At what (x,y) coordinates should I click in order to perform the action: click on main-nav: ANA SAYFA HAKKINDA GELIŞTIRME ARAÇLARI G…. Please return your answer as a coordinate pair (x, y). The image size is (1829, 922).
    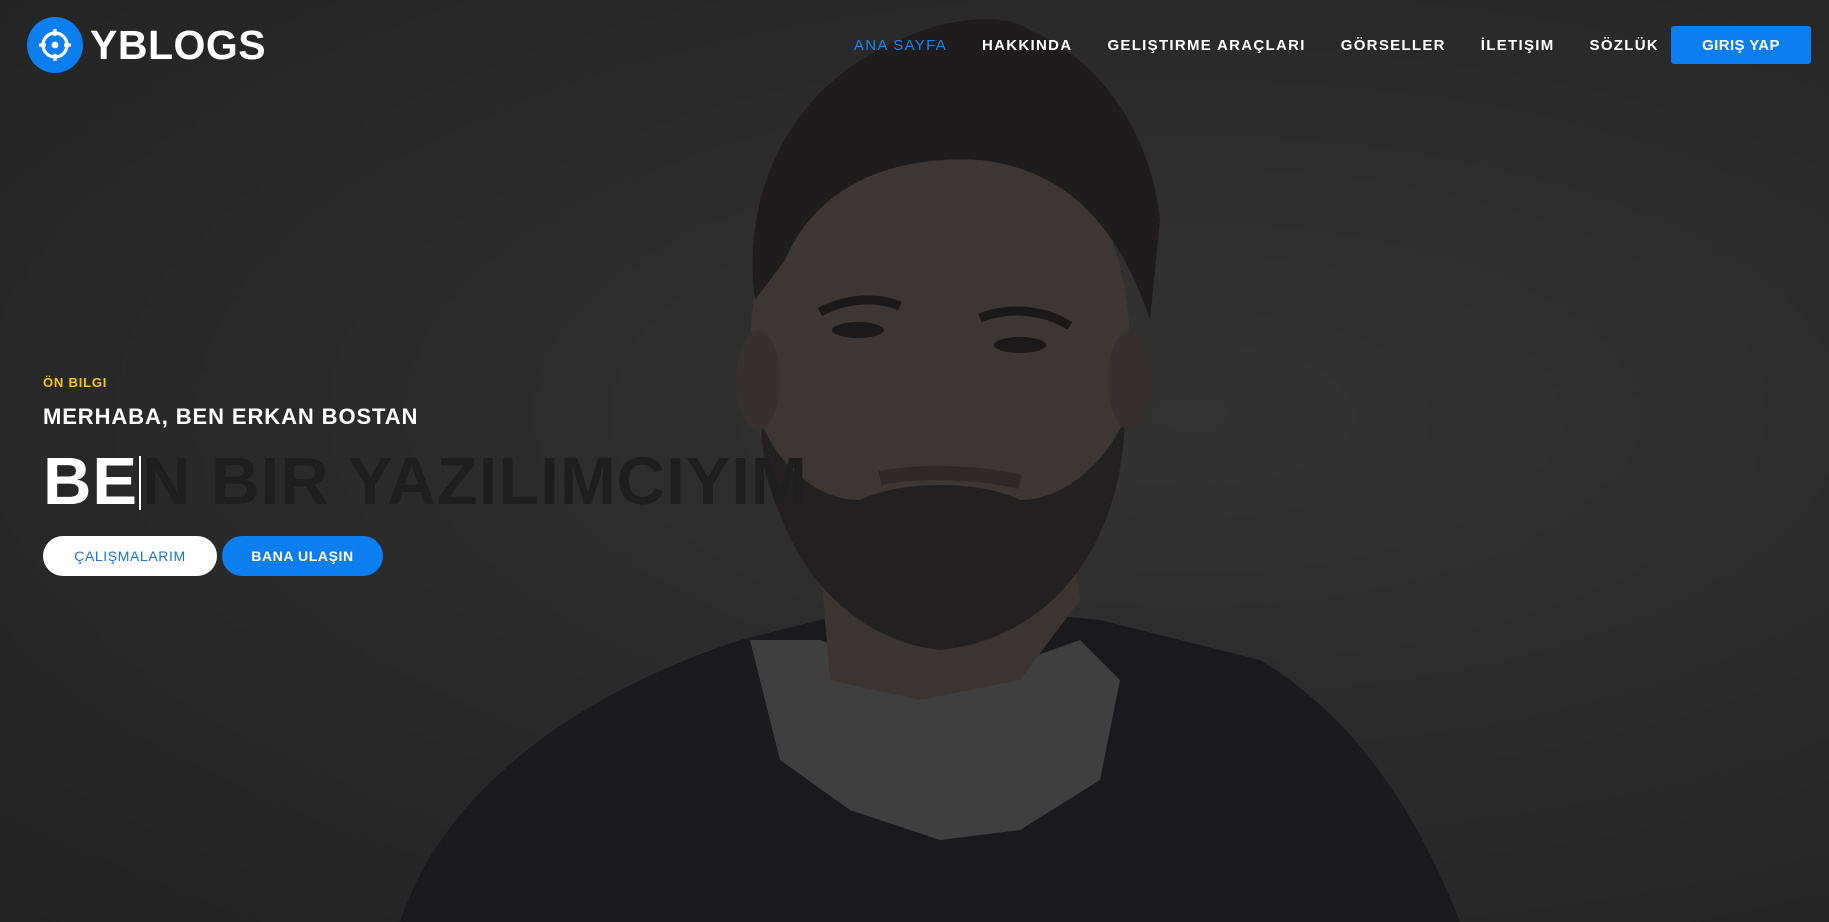
    Looking at the image, I should click on (1239, 45).